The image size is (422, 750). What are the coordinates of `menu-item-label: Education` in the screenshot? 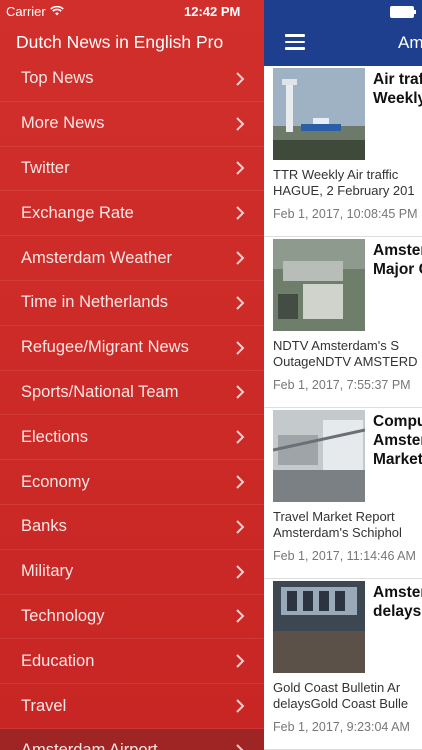 It's located at (58, 660).